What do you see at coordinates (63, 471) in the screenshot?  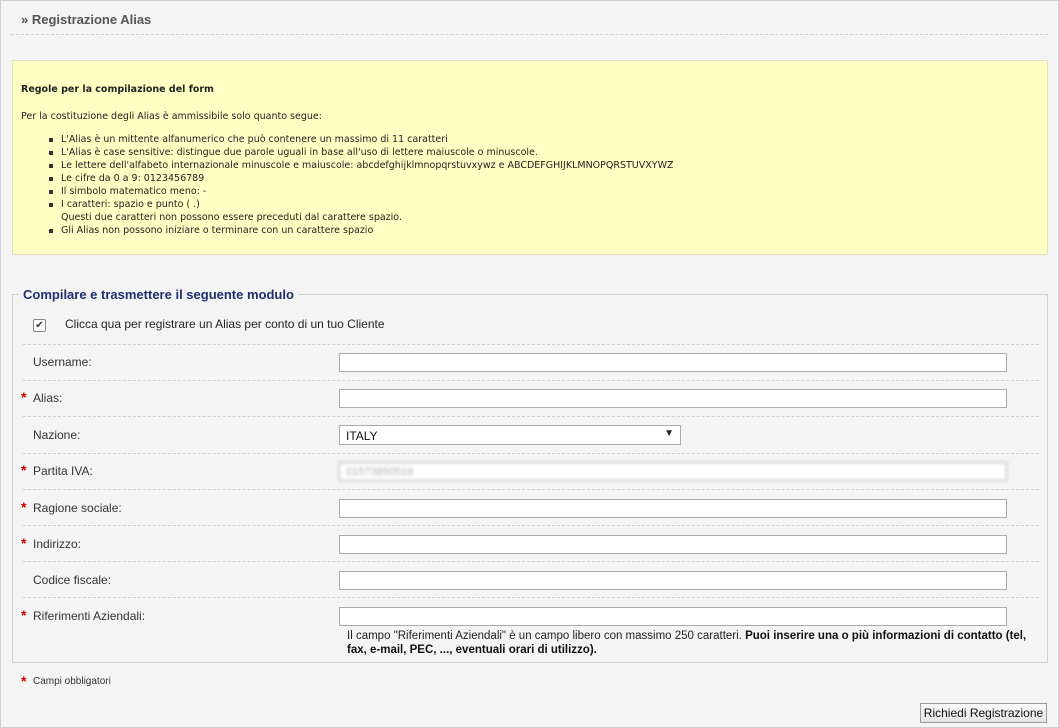 I see `partita-iva-label: Partita IVA:` at bounding box center [63, 471].